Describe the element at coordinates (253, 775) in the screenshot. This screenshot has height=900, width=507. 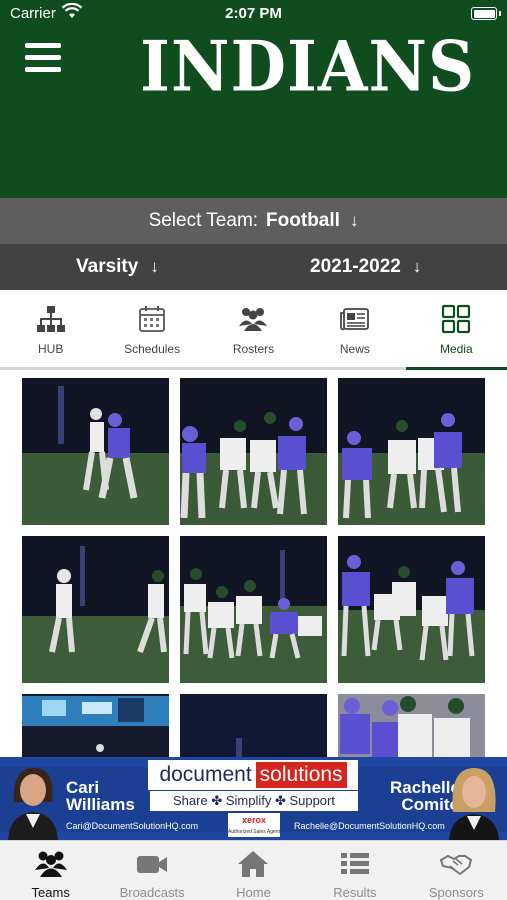
I see `document-solutions-logo: document solutions` at that location.